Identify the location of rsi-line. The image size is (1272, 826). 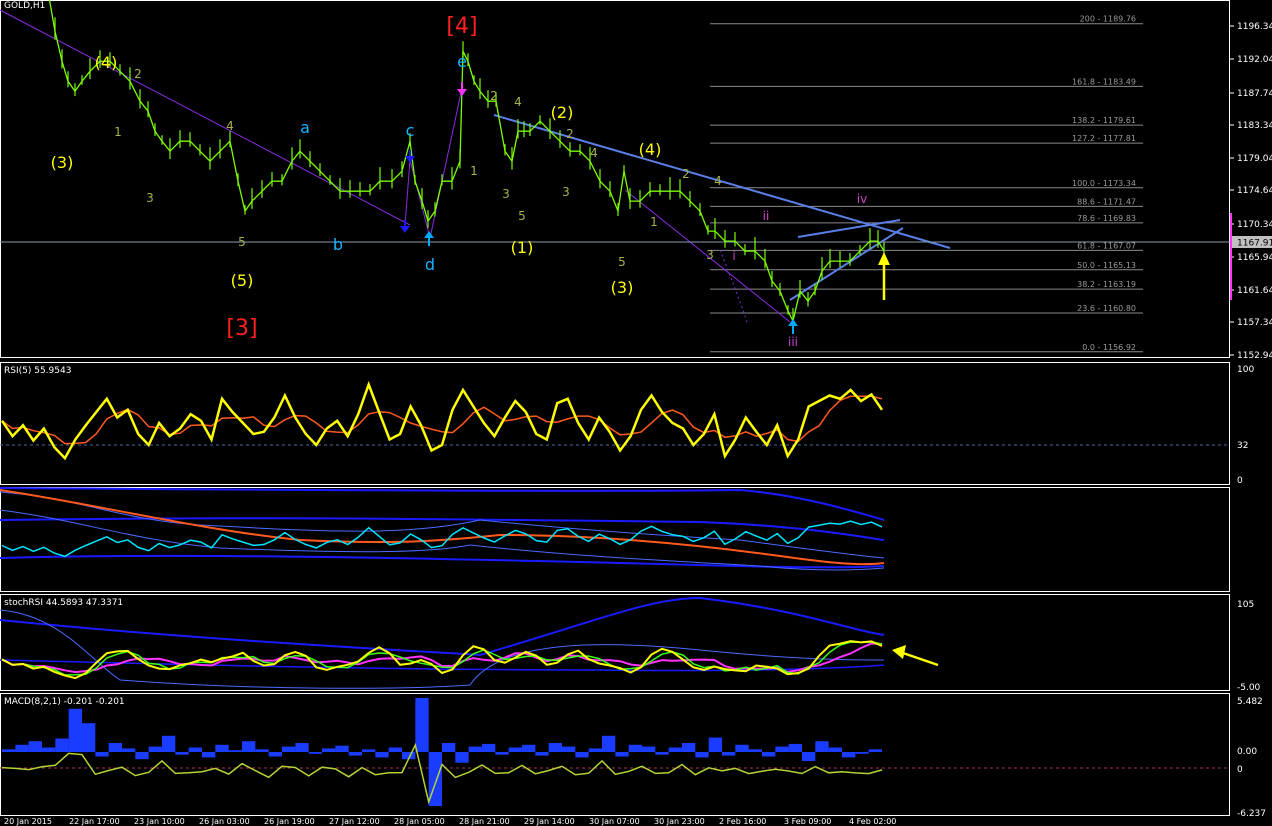
(442, 420).